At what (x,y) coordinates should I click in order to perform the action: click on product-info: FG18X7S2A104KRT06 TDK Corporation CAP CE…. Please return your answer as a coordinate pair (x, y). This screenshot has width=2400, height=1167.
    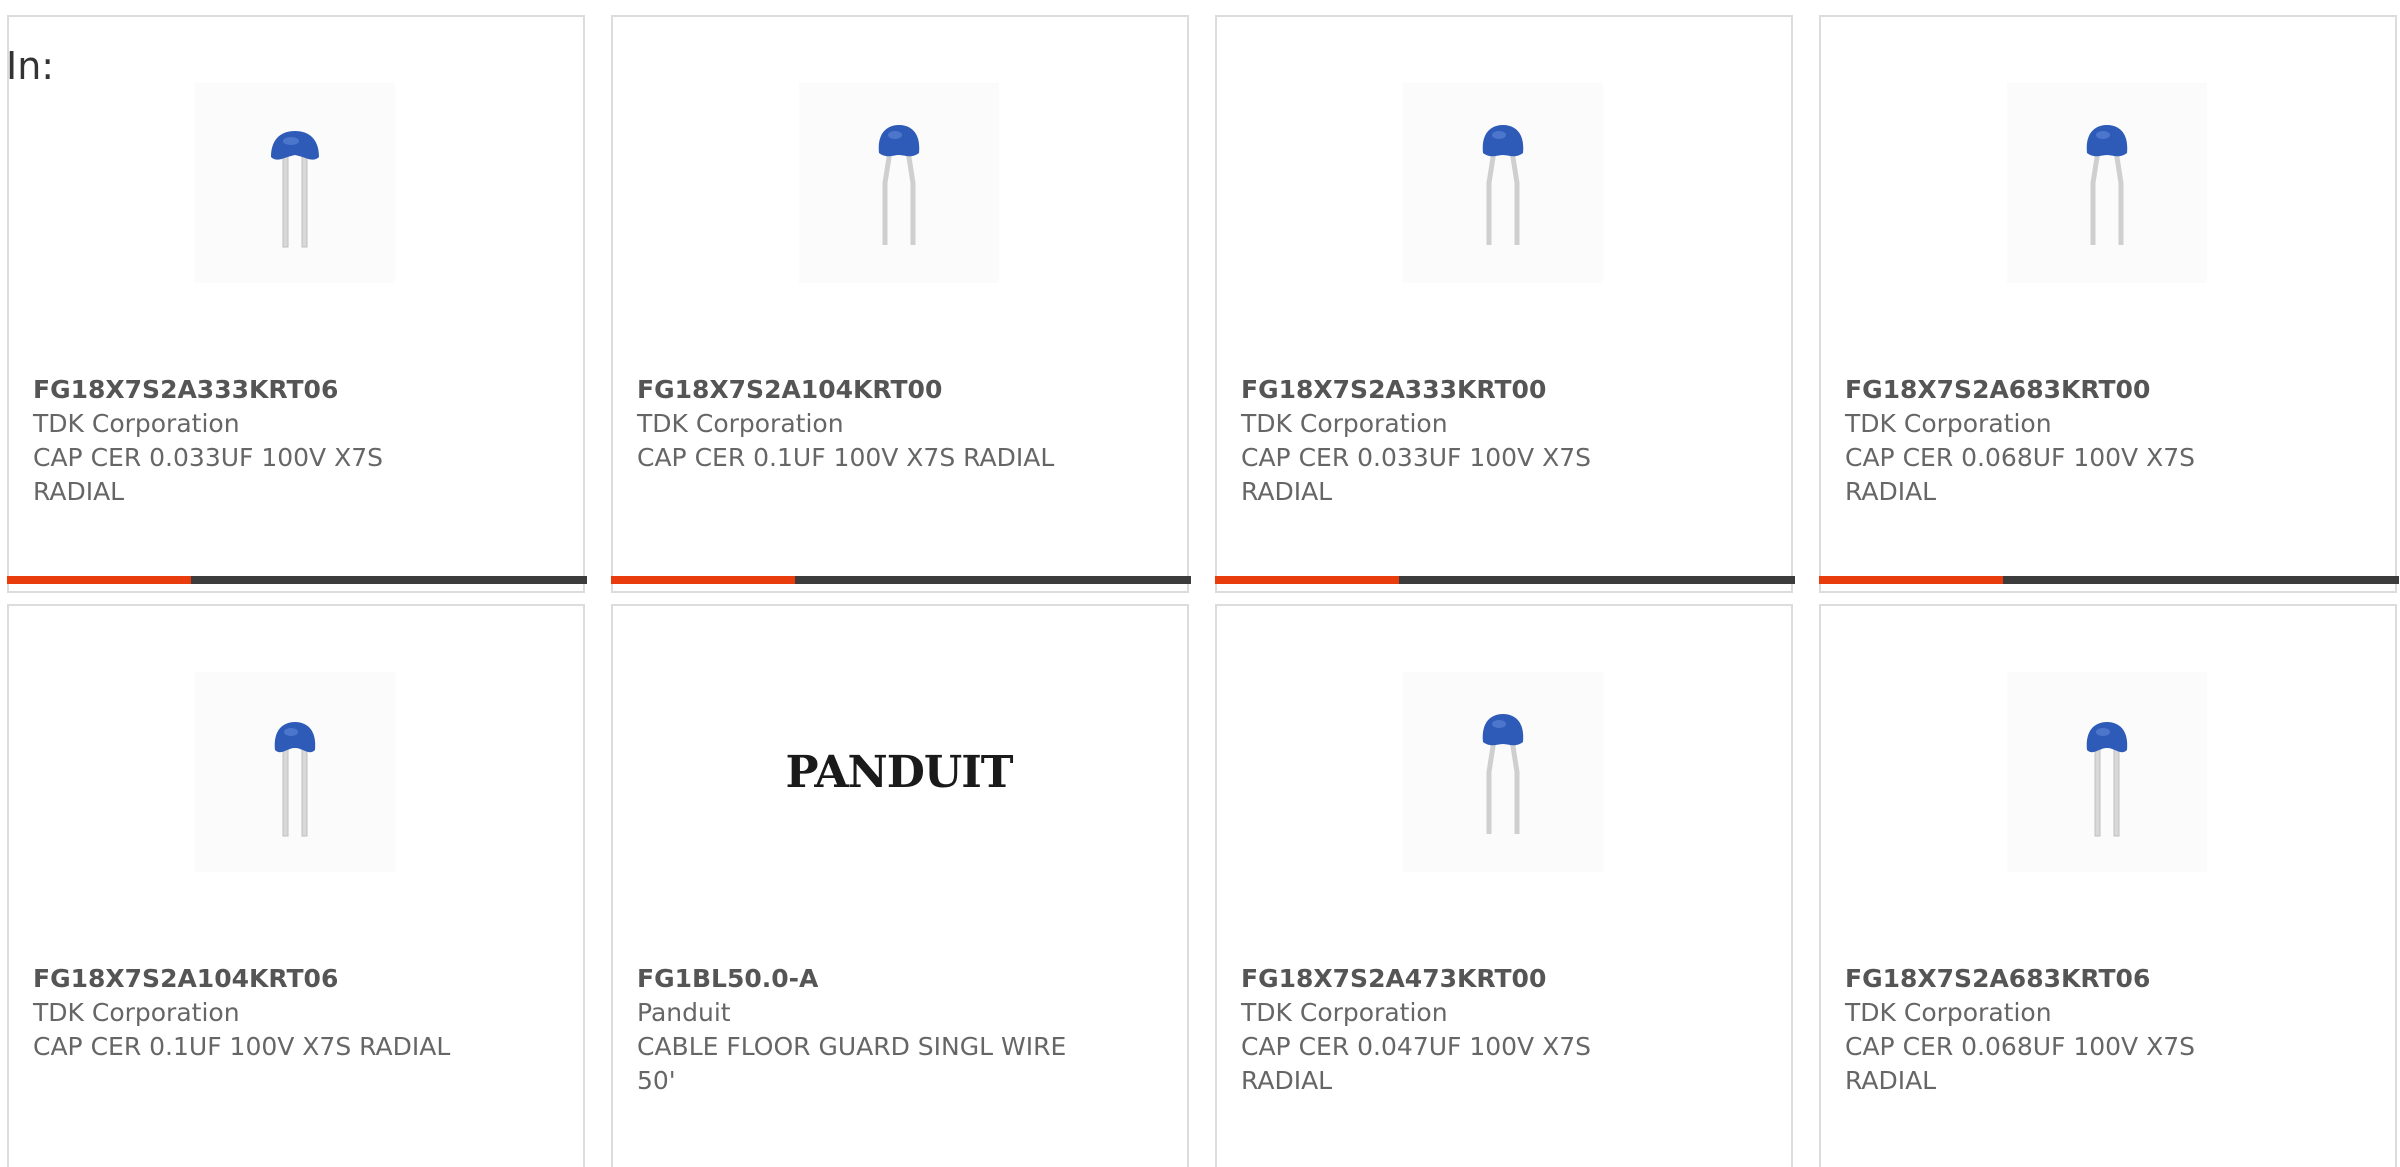
    Looking at the image, I should click on (248, 1013).